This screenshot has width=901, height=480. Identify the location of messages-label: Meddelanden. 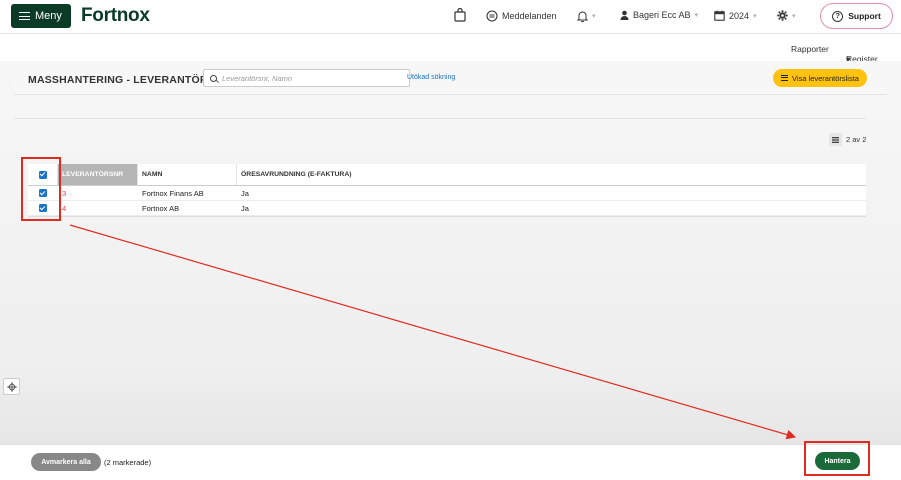
(529, 16).